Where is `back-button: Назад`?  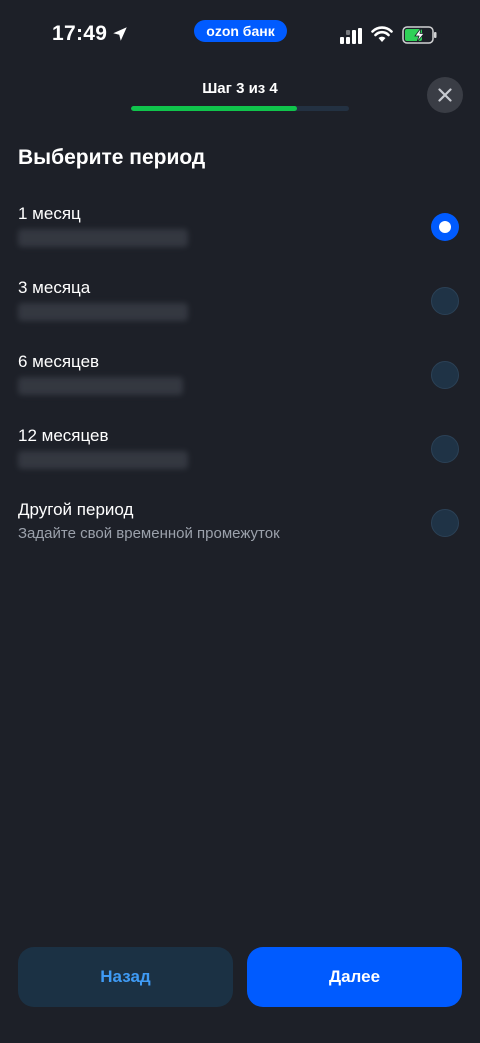
back-button: Назад is located at coordinates (125, 977).